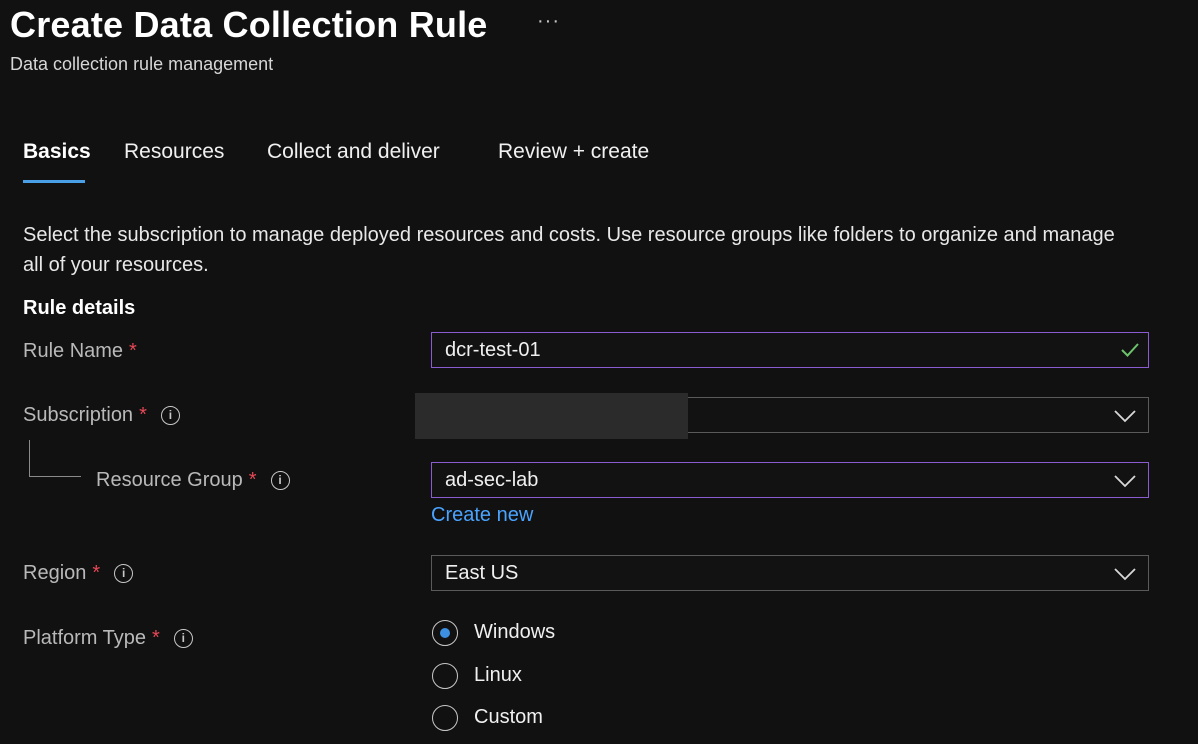 The height and width of the screenshot is (744, 1198). Describe the element at coordinates (498, 675) in the screenshot. I see `radio-label-linux: Linux` at that location.